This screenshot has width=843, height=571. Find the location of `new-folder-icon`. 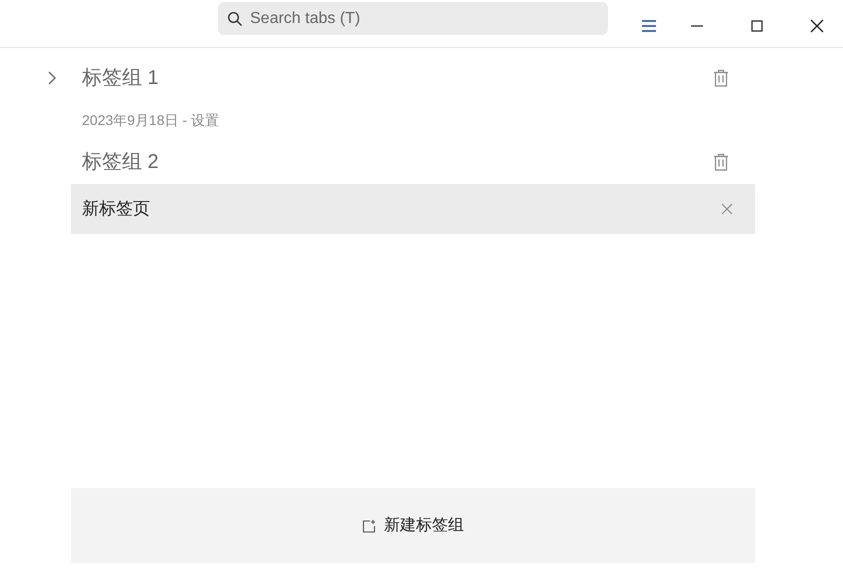

new-folder-icon is located at coordinates (369, 525).